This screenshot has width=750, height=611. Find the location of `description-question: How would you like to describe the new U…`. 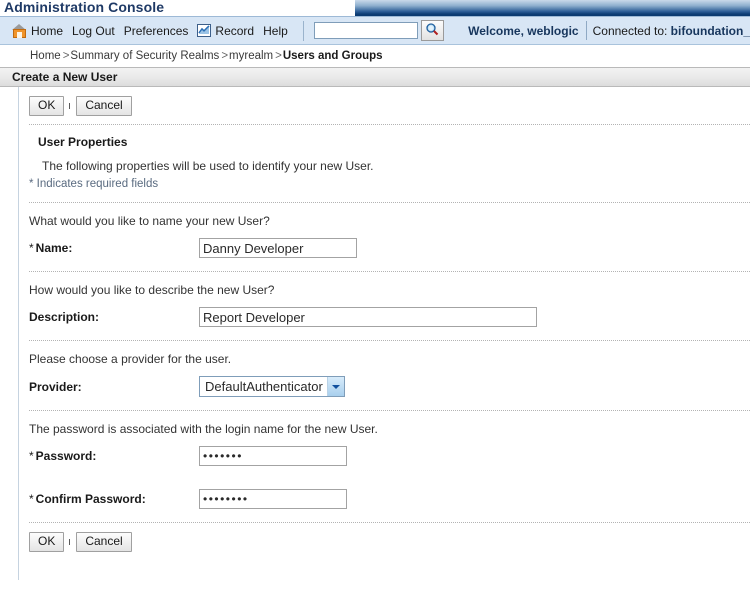

description-question: How would you like to describe the new U… is located at coordinates (152, 290).